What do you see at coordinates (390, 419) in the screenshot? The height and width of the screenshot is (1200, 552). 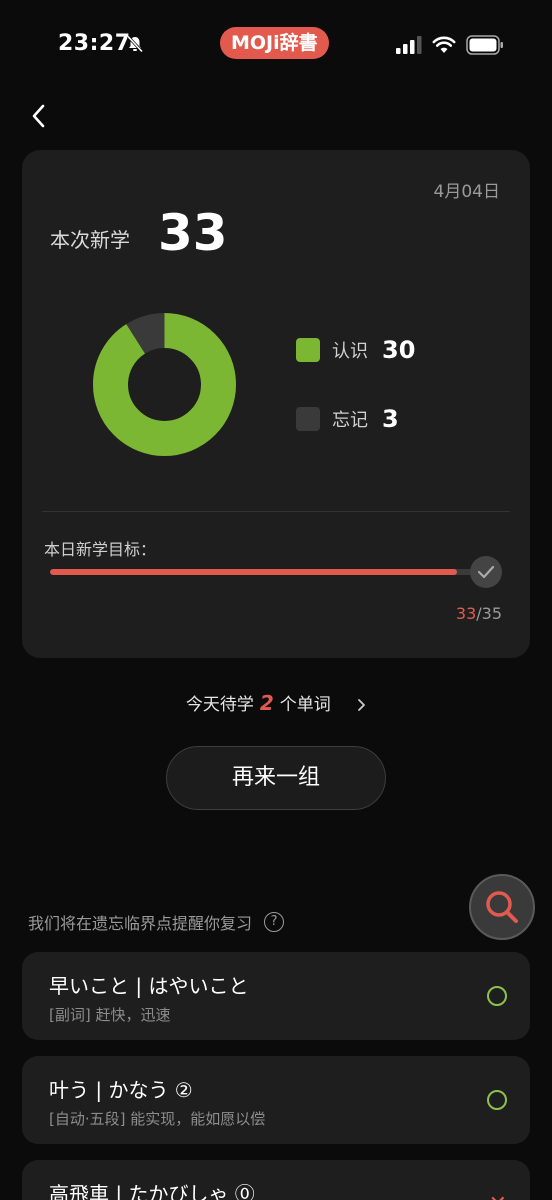 I see `legend-forgotten-value: 3` at bounding box center [390, 419].